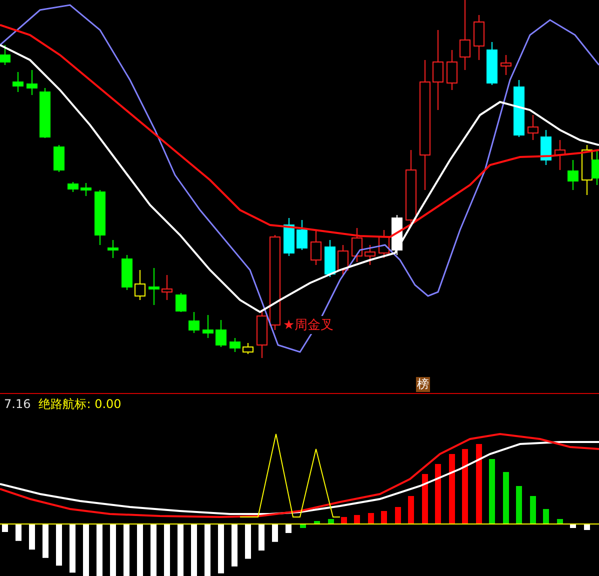 The height and width of the screenshot is (576, 599). What do you see at coordinates (80, 404) in the screenshot?
I see `indicator-label: 绝路航标: 0.00` at bounding box center [80, 404].